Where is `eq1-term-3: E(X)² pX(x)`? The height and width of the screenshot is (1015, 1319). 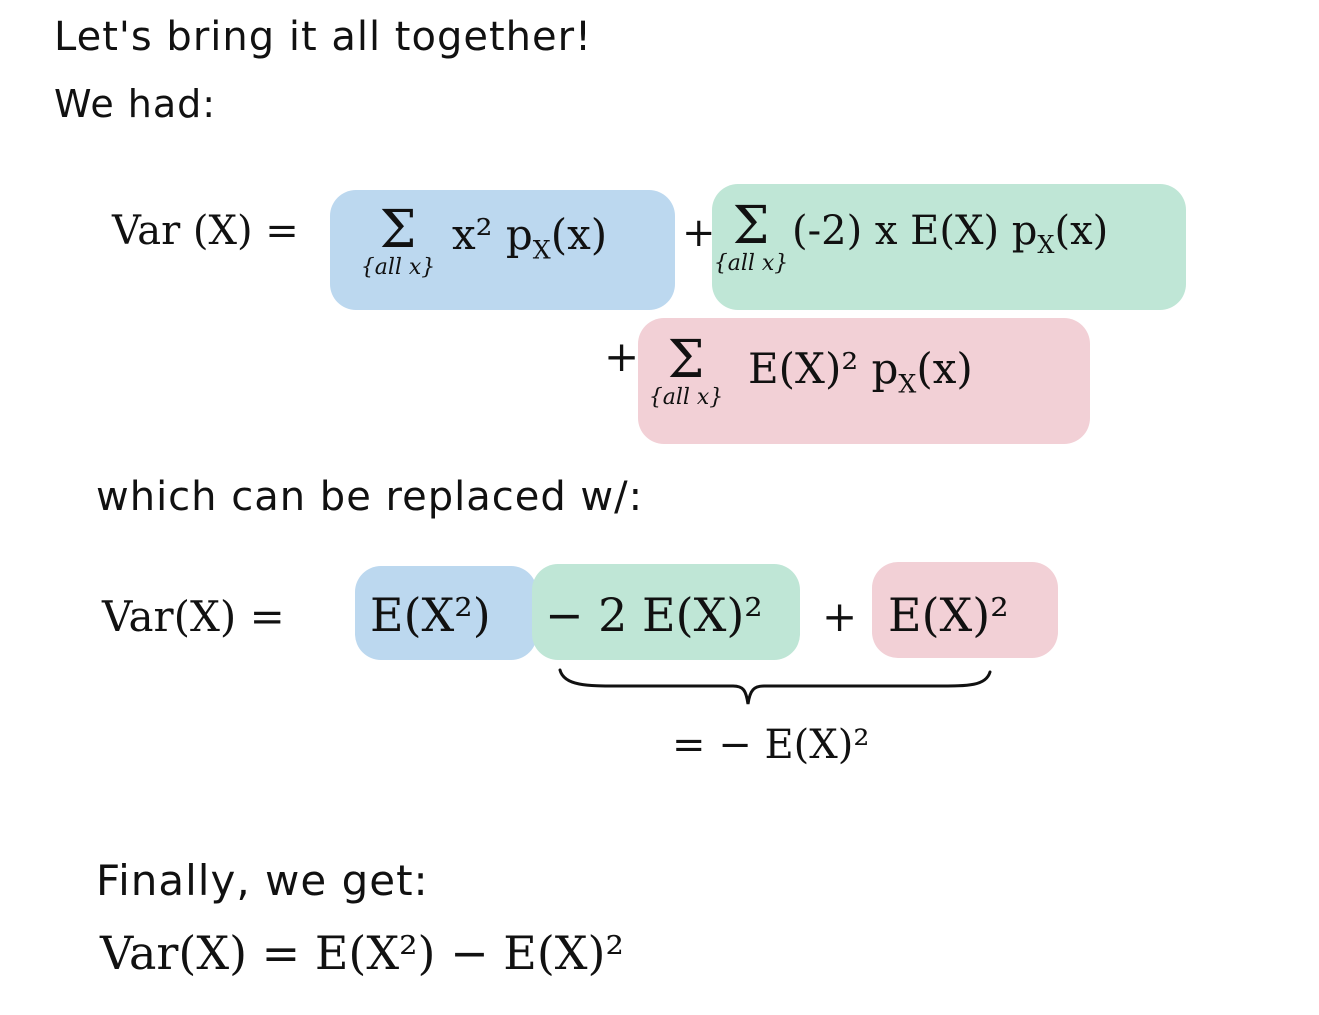
eq1-term-3: E(X)² pX(x) is located at coordinates (860, 370).